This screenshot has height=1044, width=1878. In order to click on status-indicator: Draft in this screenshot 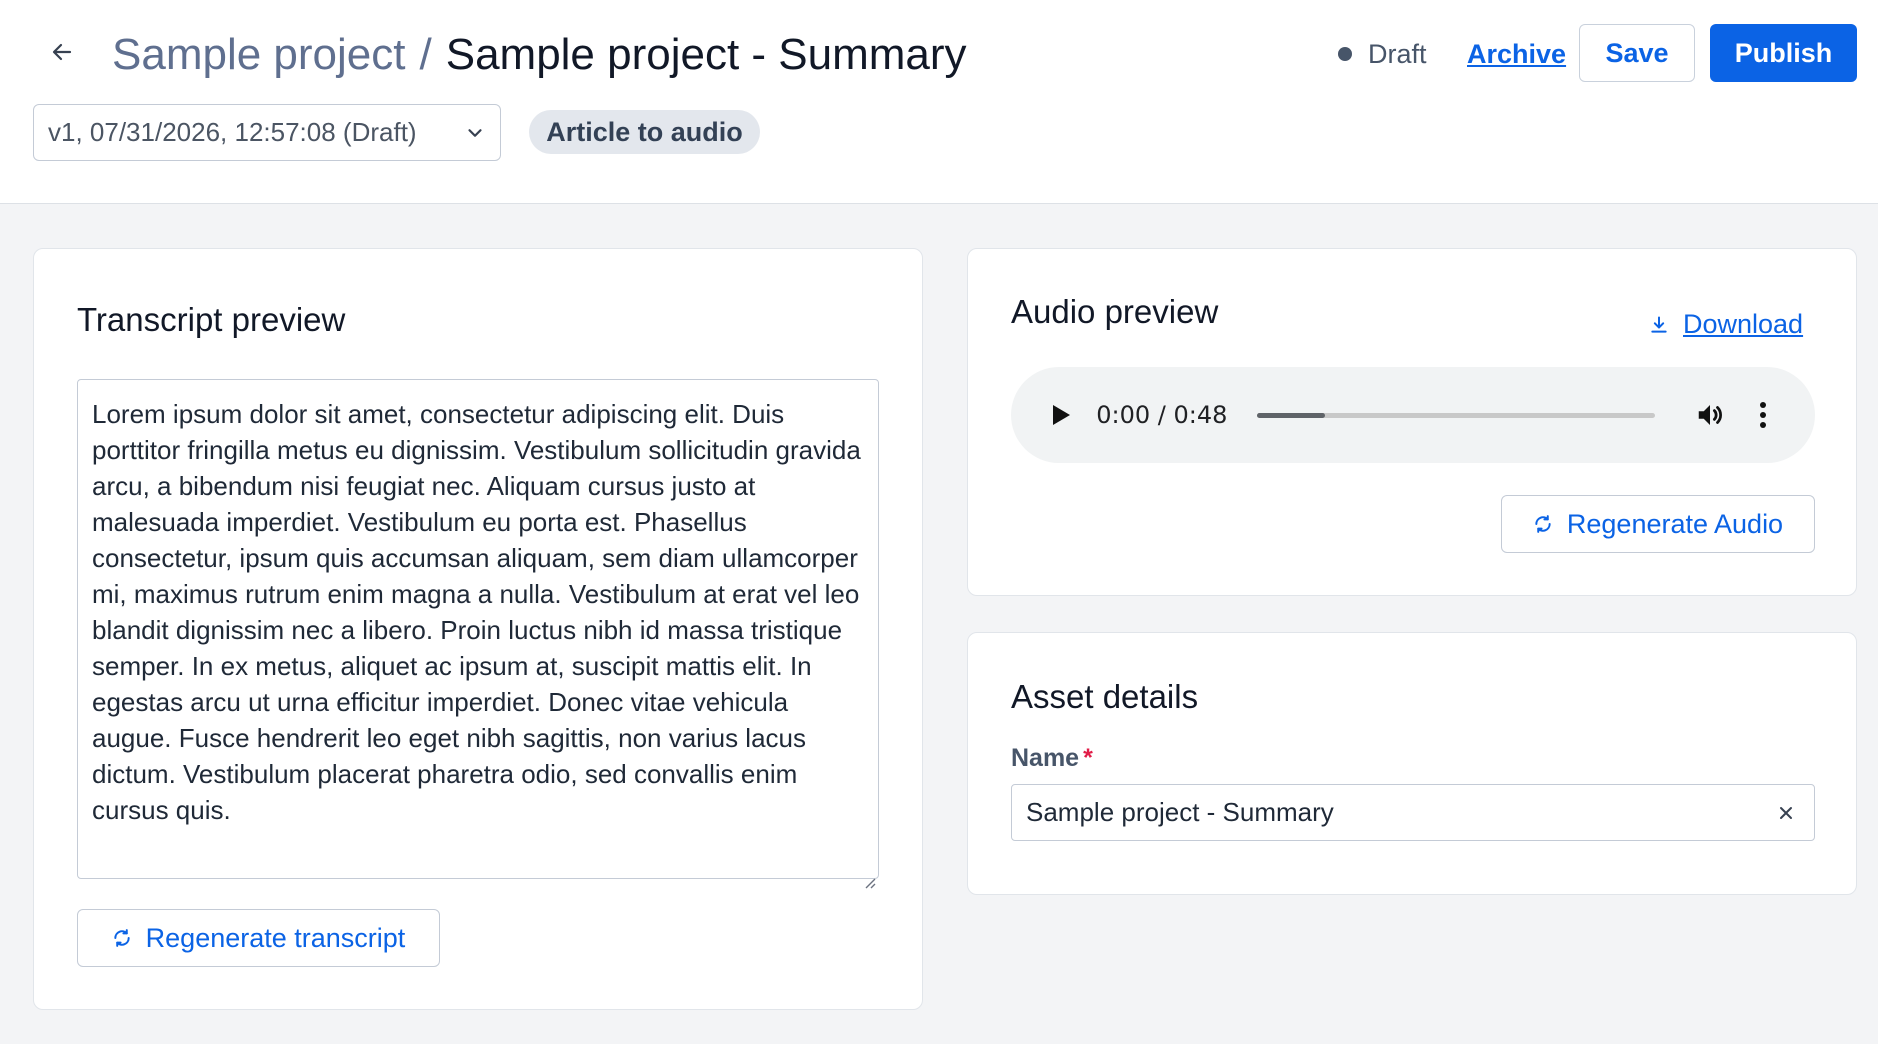, I will do `click(1382, 54)`.